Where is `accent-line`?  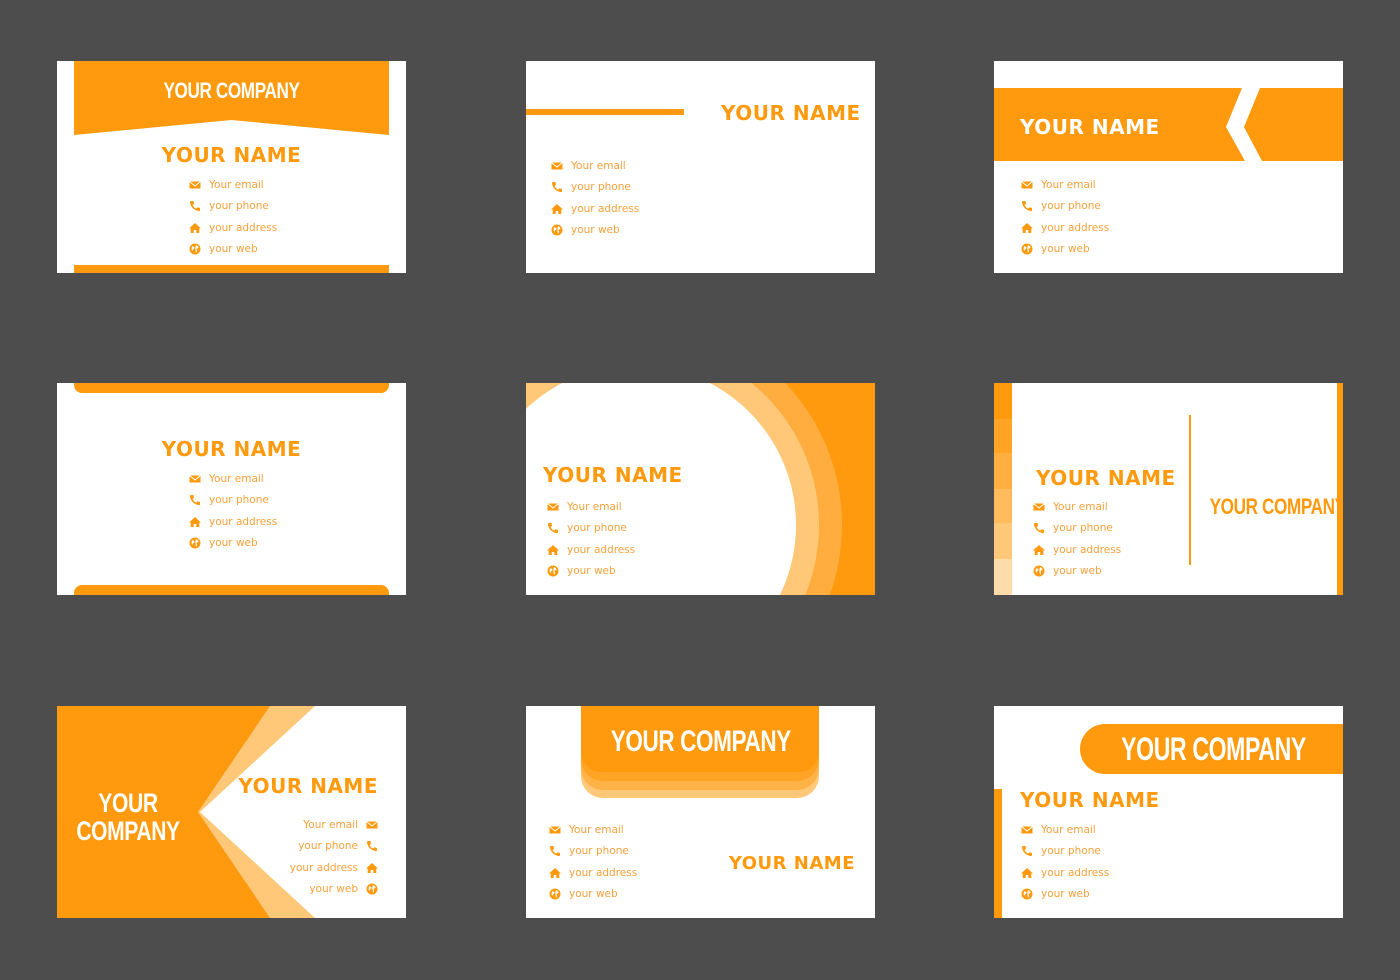
accent-line is located at coordinates (605, 112).